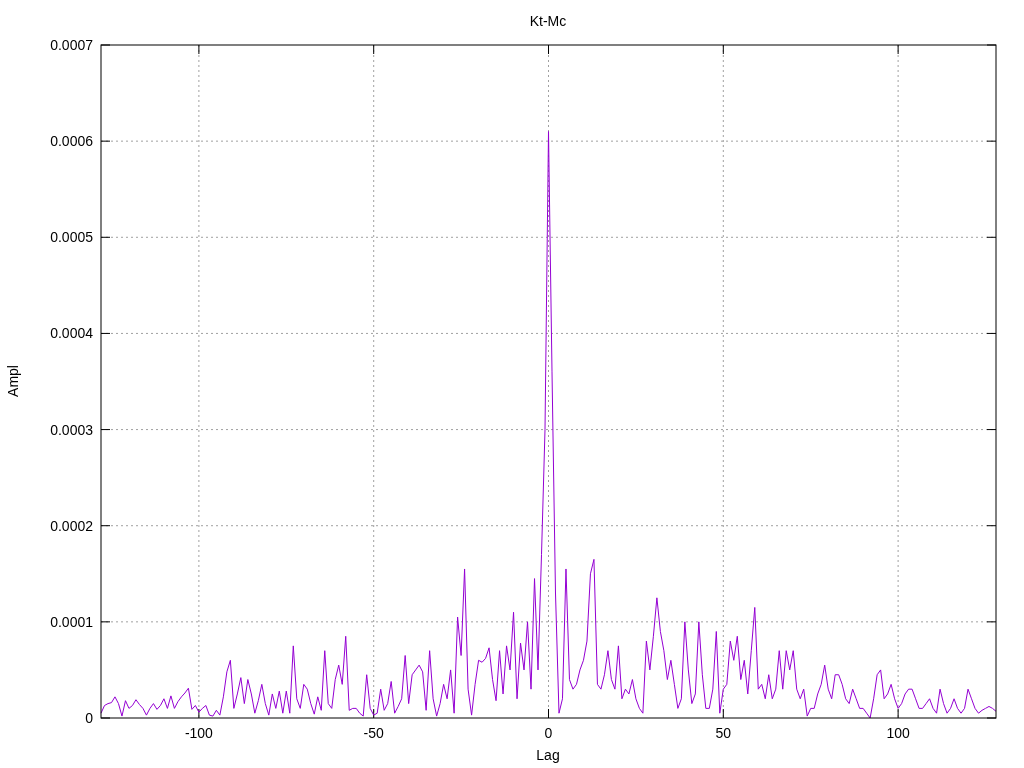 This screenshot has width=1024, height=768. Describe the element at coordinates (373, 733) in the screenshot. I see `tick-label: -50` at that location.